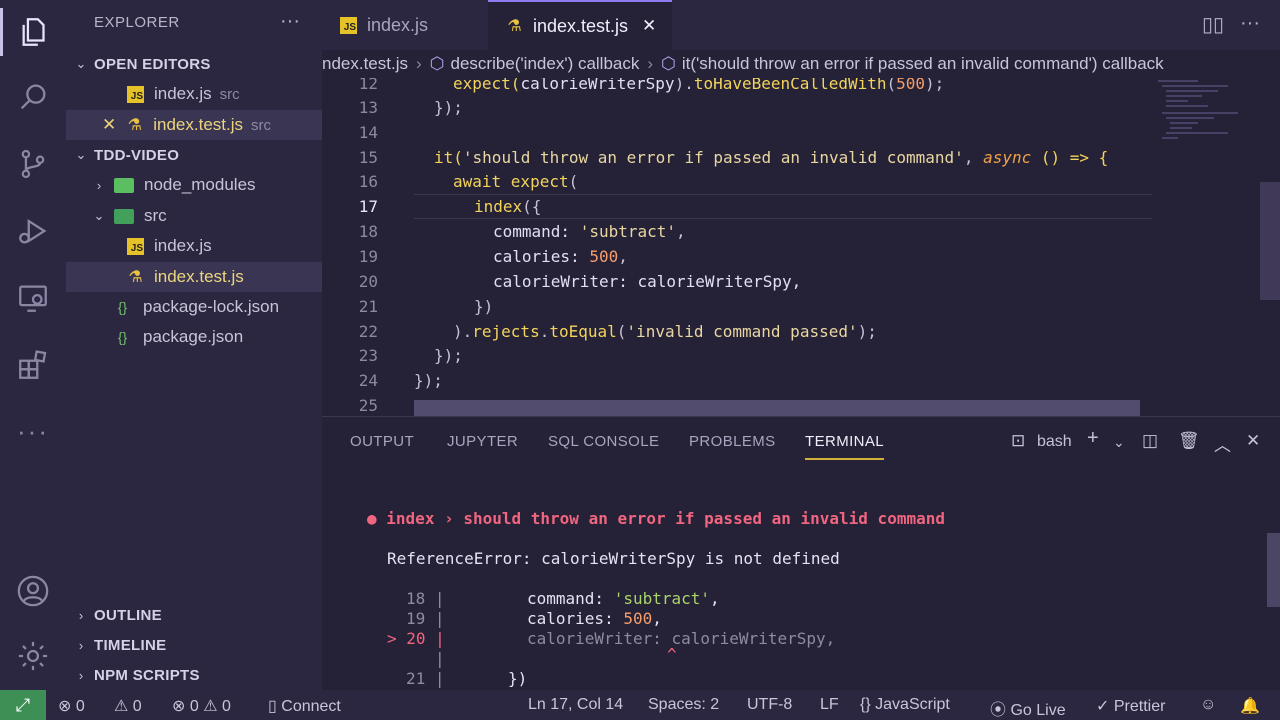 Image resolution: width=1280 pixels, height=720 pixels. Describe the element at coordinates (1222, 443) in the screenshot. I see `maximize-panel-icon: ︿` at that location.